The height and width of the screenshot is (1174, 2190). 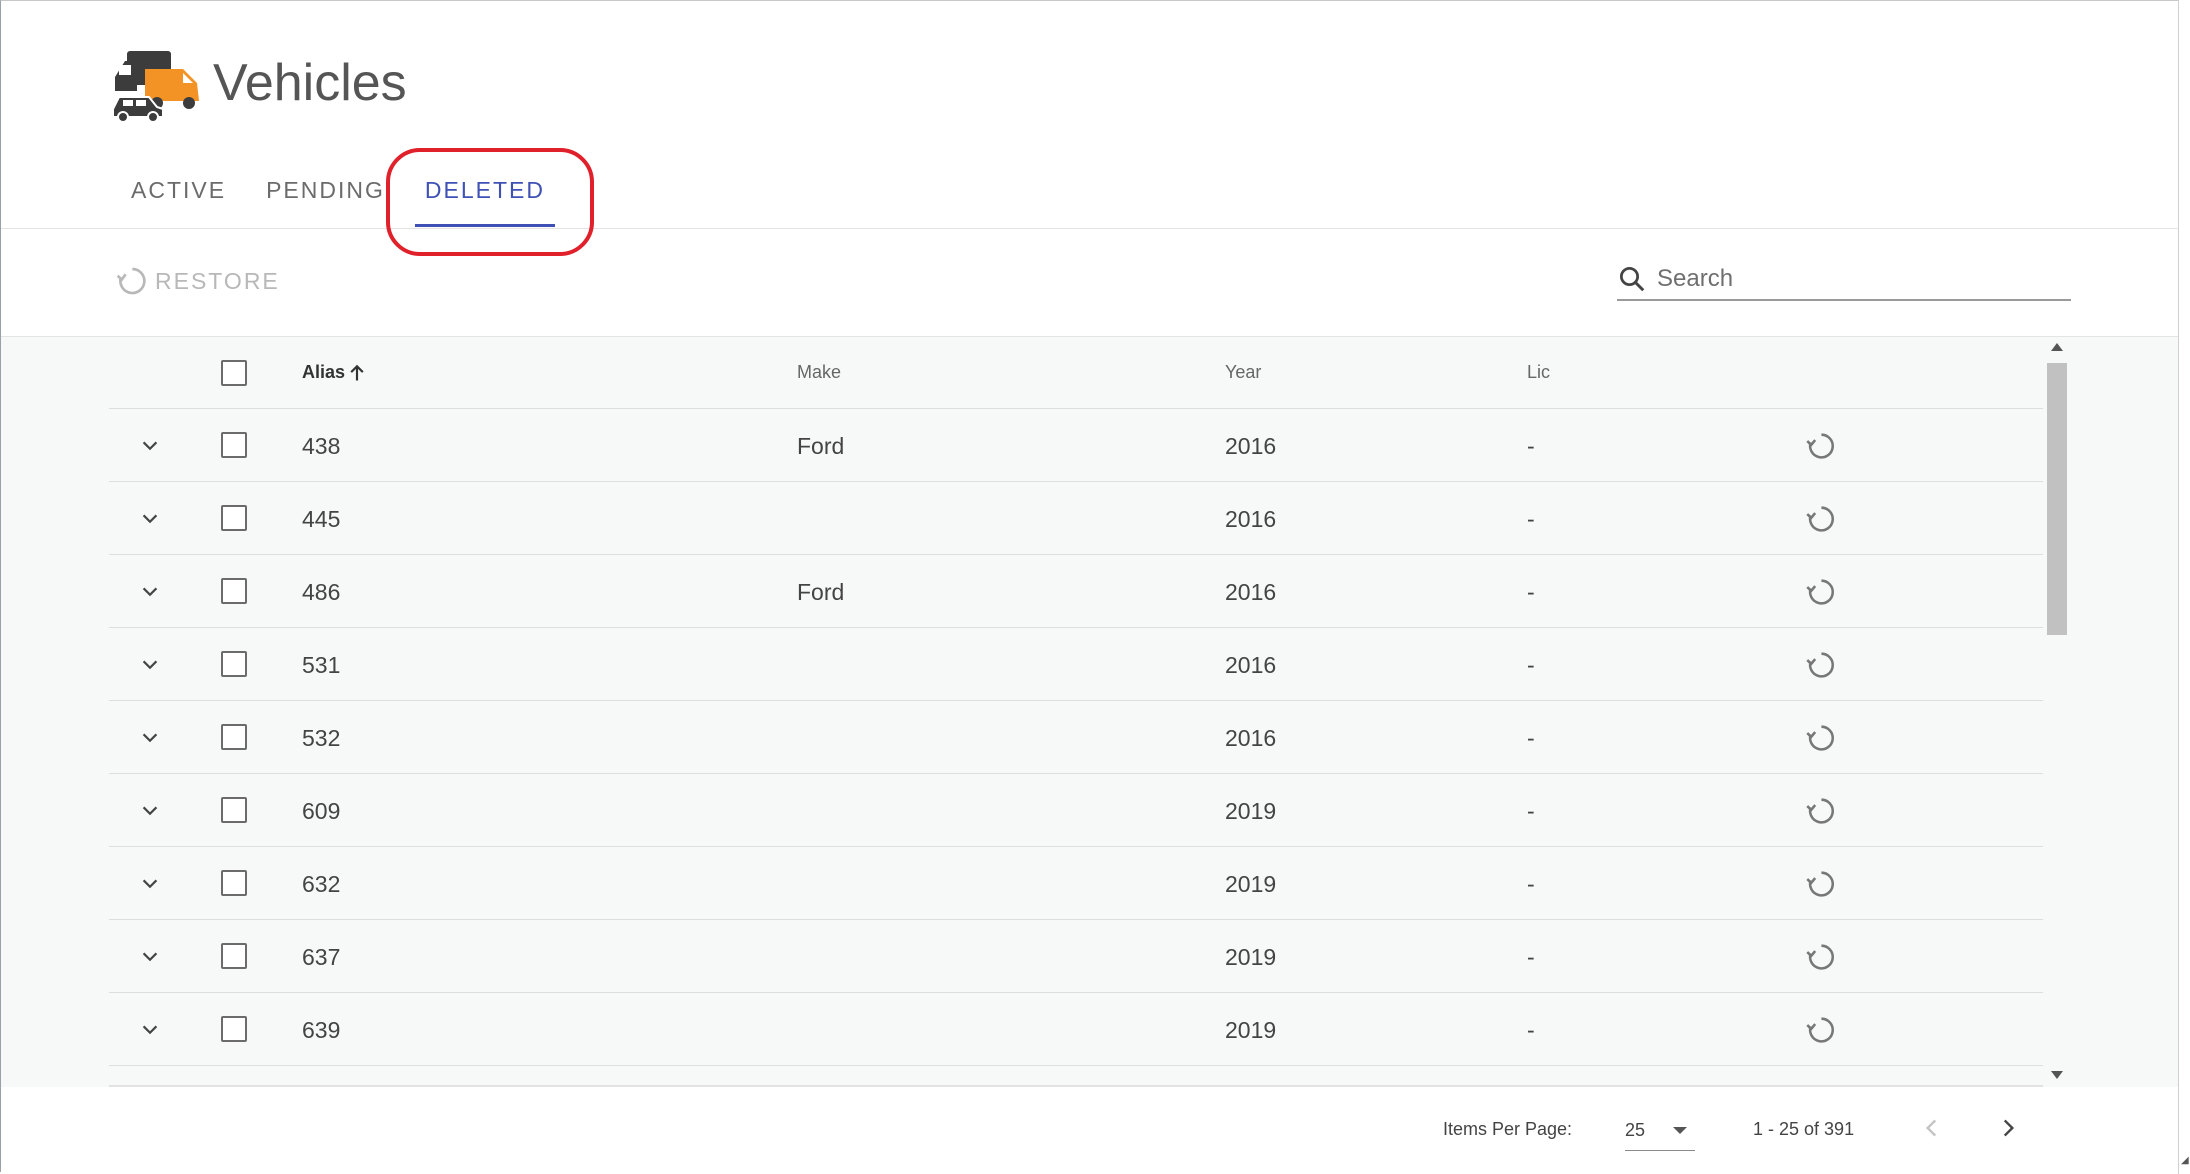 What do you see at coordinates (325, 195) in the screenshot?
I see `tab-pending: PENDING` at bounding box center [325, 195].